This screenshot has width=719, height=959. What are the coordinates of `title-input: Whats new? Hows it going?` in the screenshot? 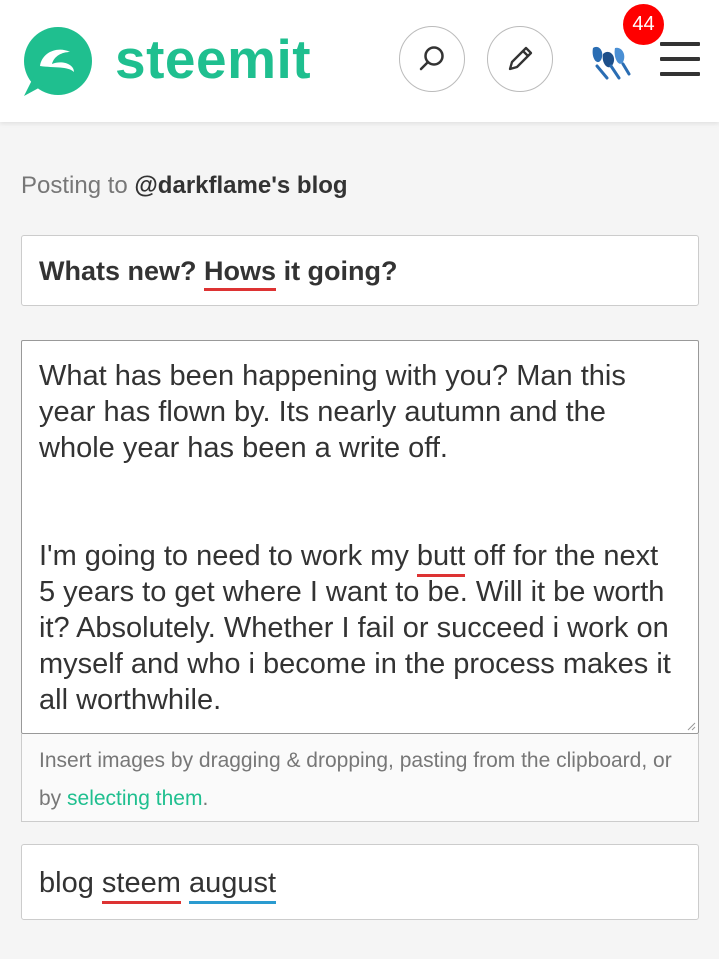 It's located at (360, 270).